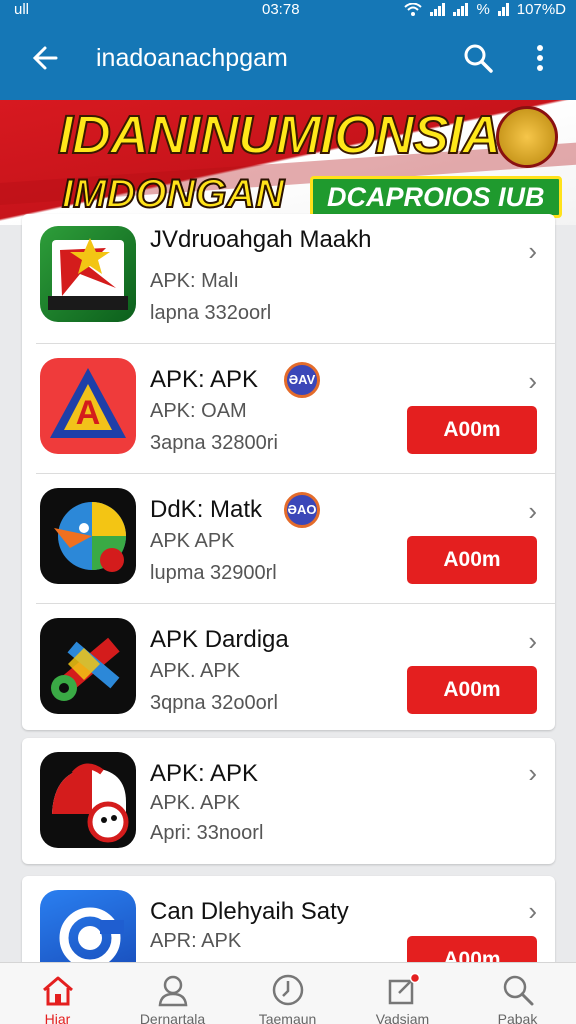 This screenshot has width=576, height=1024. I want to click on notification-icon, so click(404, 989).